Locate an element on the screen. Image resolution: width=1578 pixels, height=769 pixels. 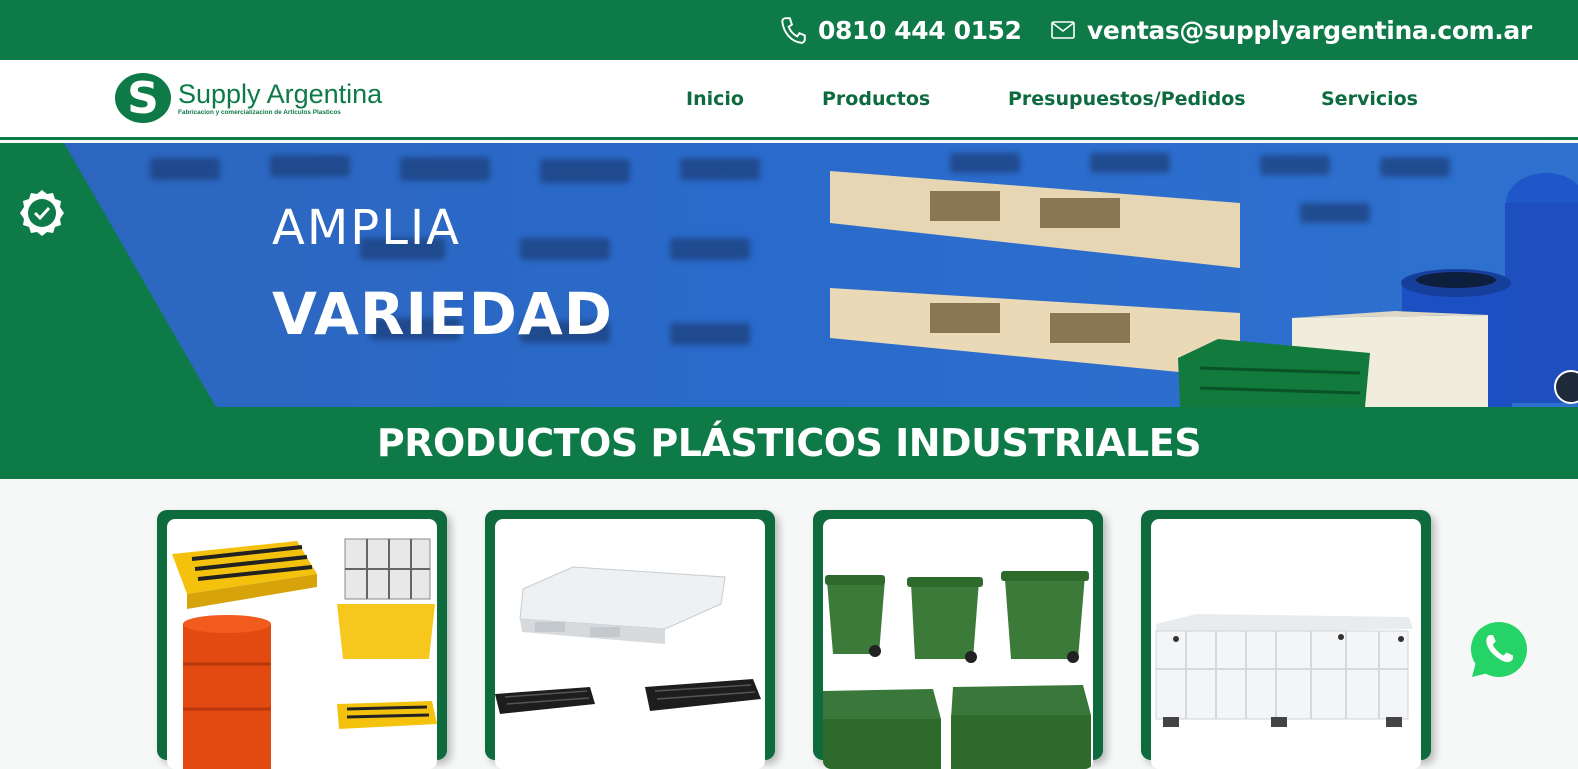
nav-servicios: Servicios is located at coordinates (1369, 99).